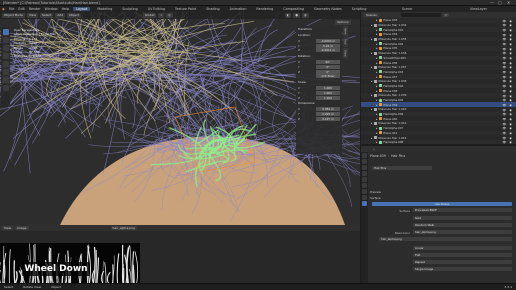 This screenshot has height=290, width=516. I want to click on location-y-field: 5.26 m, so click(328, 45).